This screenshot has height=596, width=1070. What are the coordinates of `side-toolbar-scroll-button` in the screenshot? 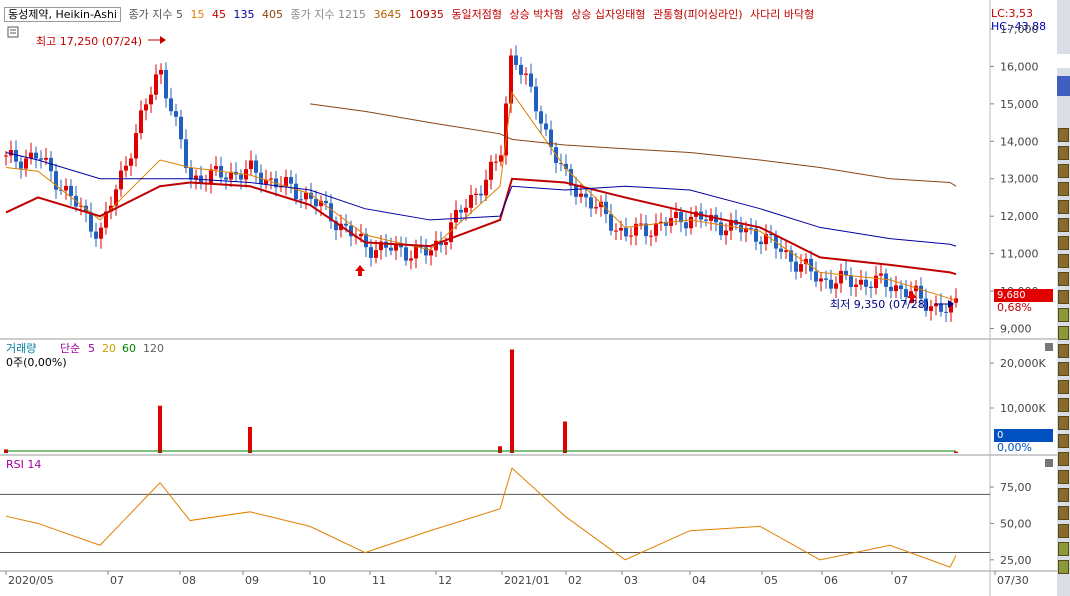 It's located at (1063, 86).